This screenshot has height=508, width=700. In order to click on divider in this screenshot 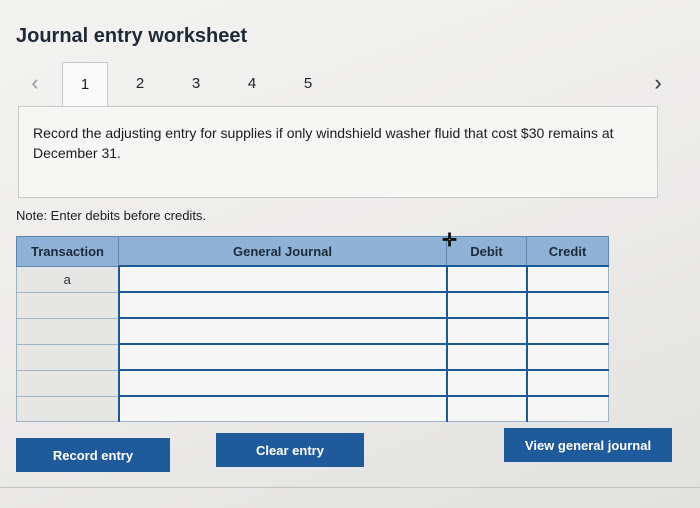, I will do `click(350, 487)`.